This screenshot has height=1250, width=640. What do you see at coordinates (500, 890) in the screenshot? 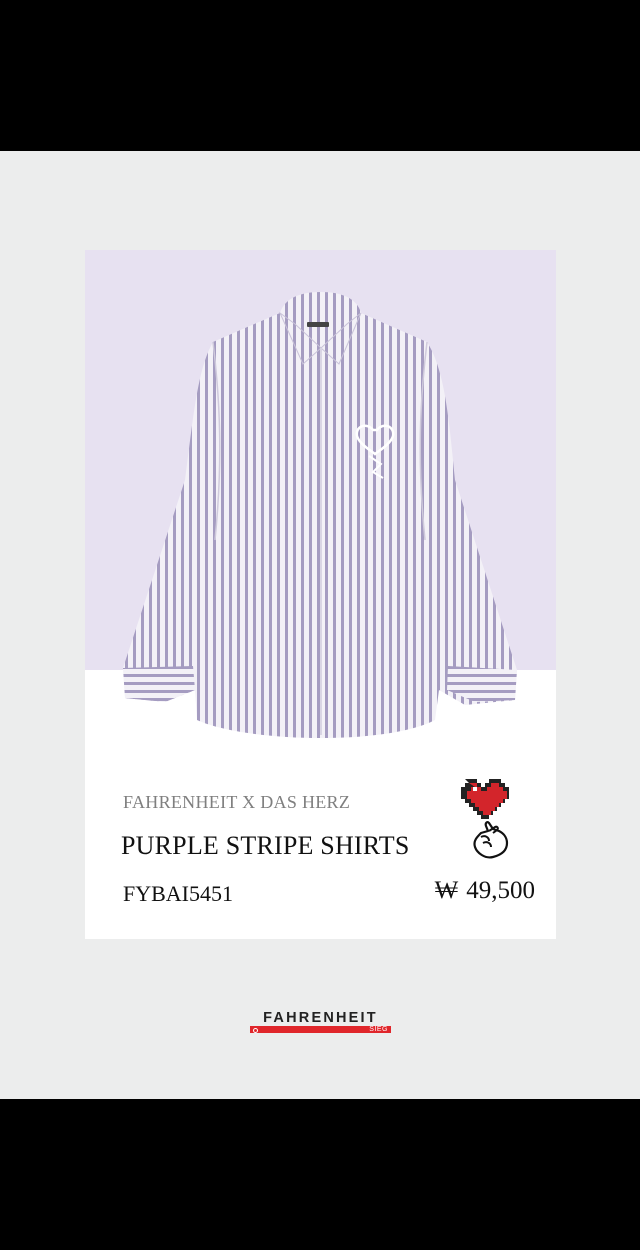
I see `price-value: 49,500` at bounding box center [500, 890].